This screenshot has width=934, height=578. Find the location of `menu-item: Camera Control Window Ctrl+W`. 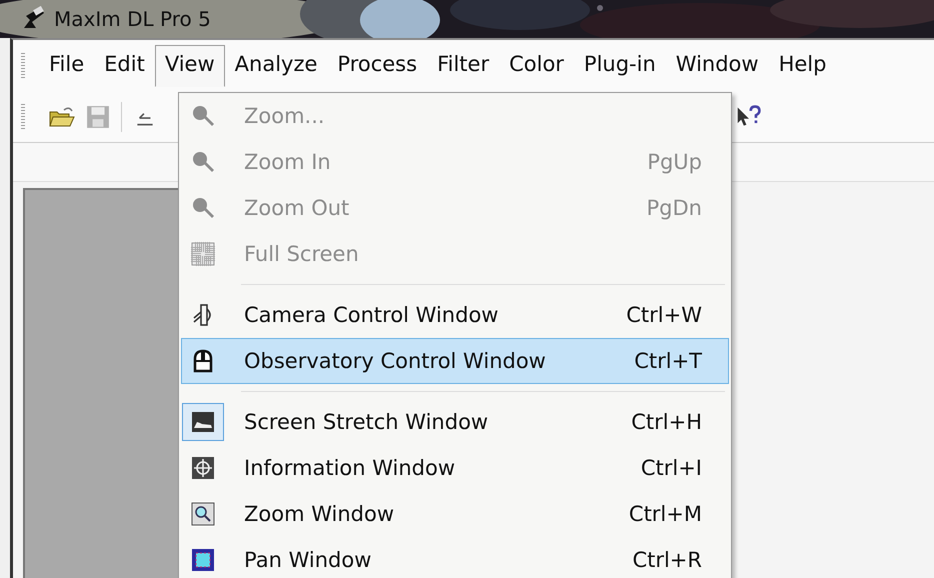

menu-item: Camera Control Window Ctrl+W is located at coordinates (455, 315).